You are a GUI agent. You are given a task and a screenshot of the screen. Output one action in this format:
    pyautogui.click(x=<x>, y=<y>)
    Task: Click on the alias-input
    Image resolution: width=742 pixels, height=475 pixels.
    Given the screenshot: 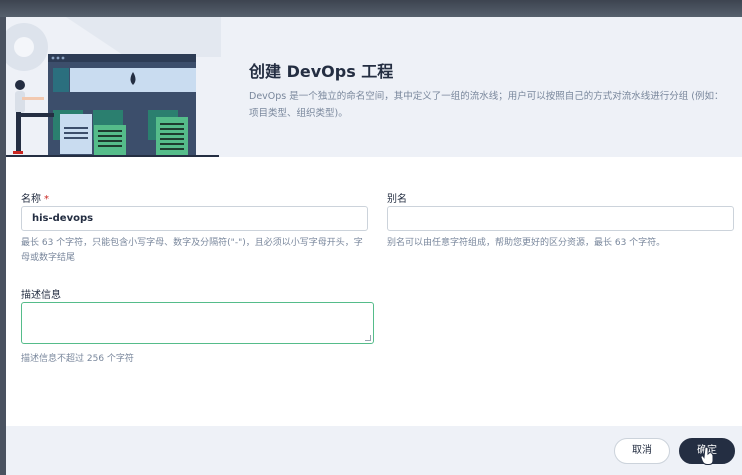 What is the action you would take?
    pyautogui.click(x=560, y=218)
    